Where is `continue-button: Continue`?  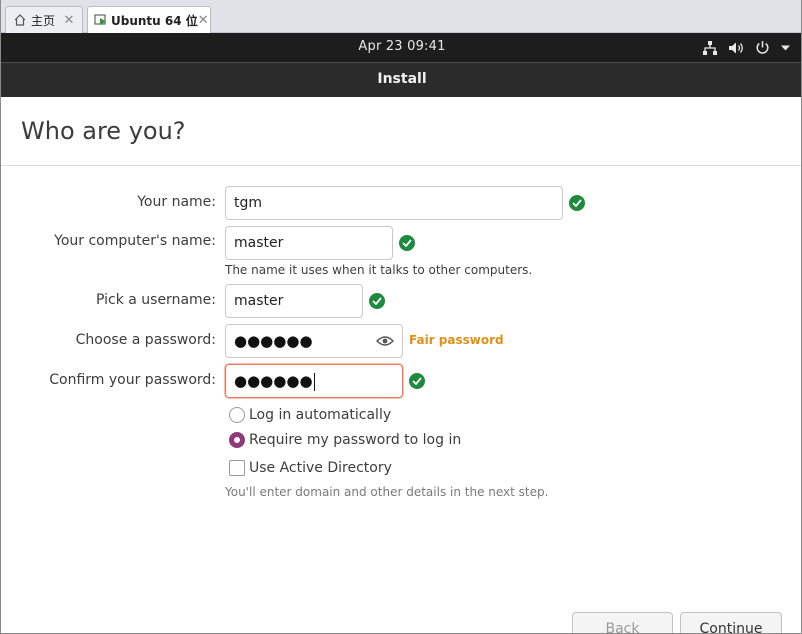 continue-button: Continue is located at coordinates (731, 622).